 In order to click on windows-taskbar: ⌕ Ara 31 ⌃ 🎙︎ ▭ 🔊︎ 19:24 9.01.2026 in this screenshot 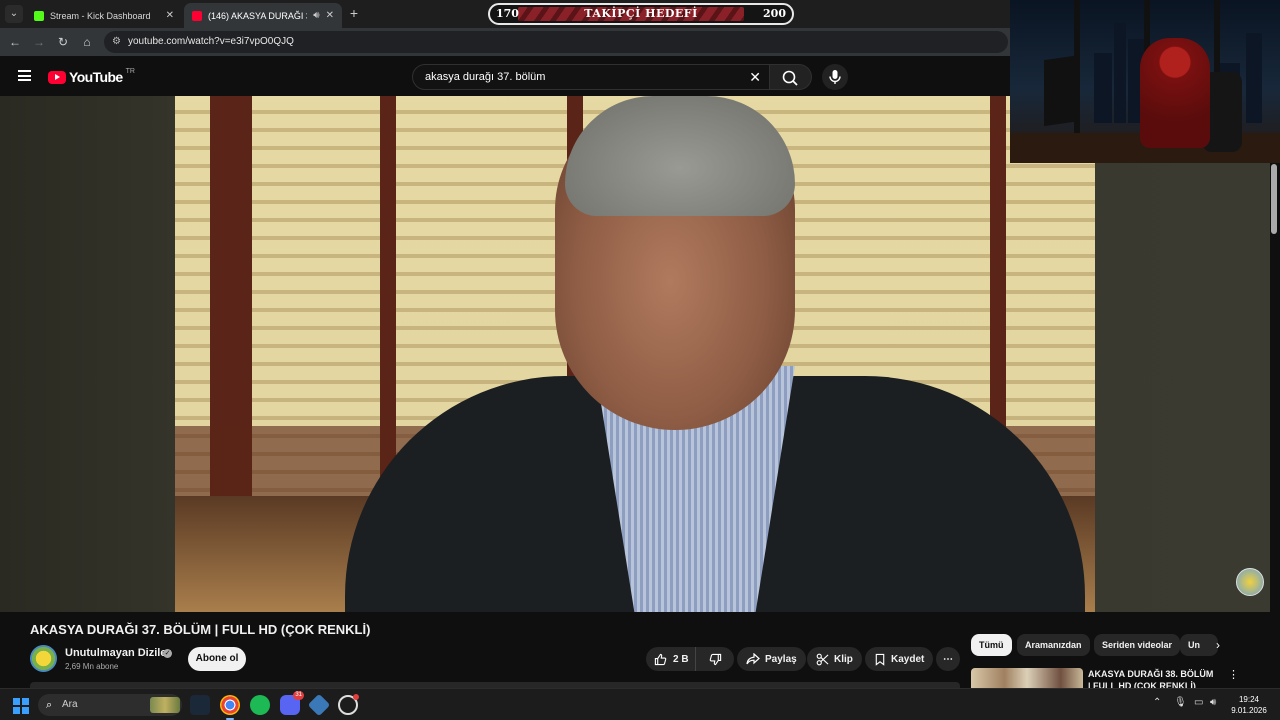, I will do `click(640, 704)`.